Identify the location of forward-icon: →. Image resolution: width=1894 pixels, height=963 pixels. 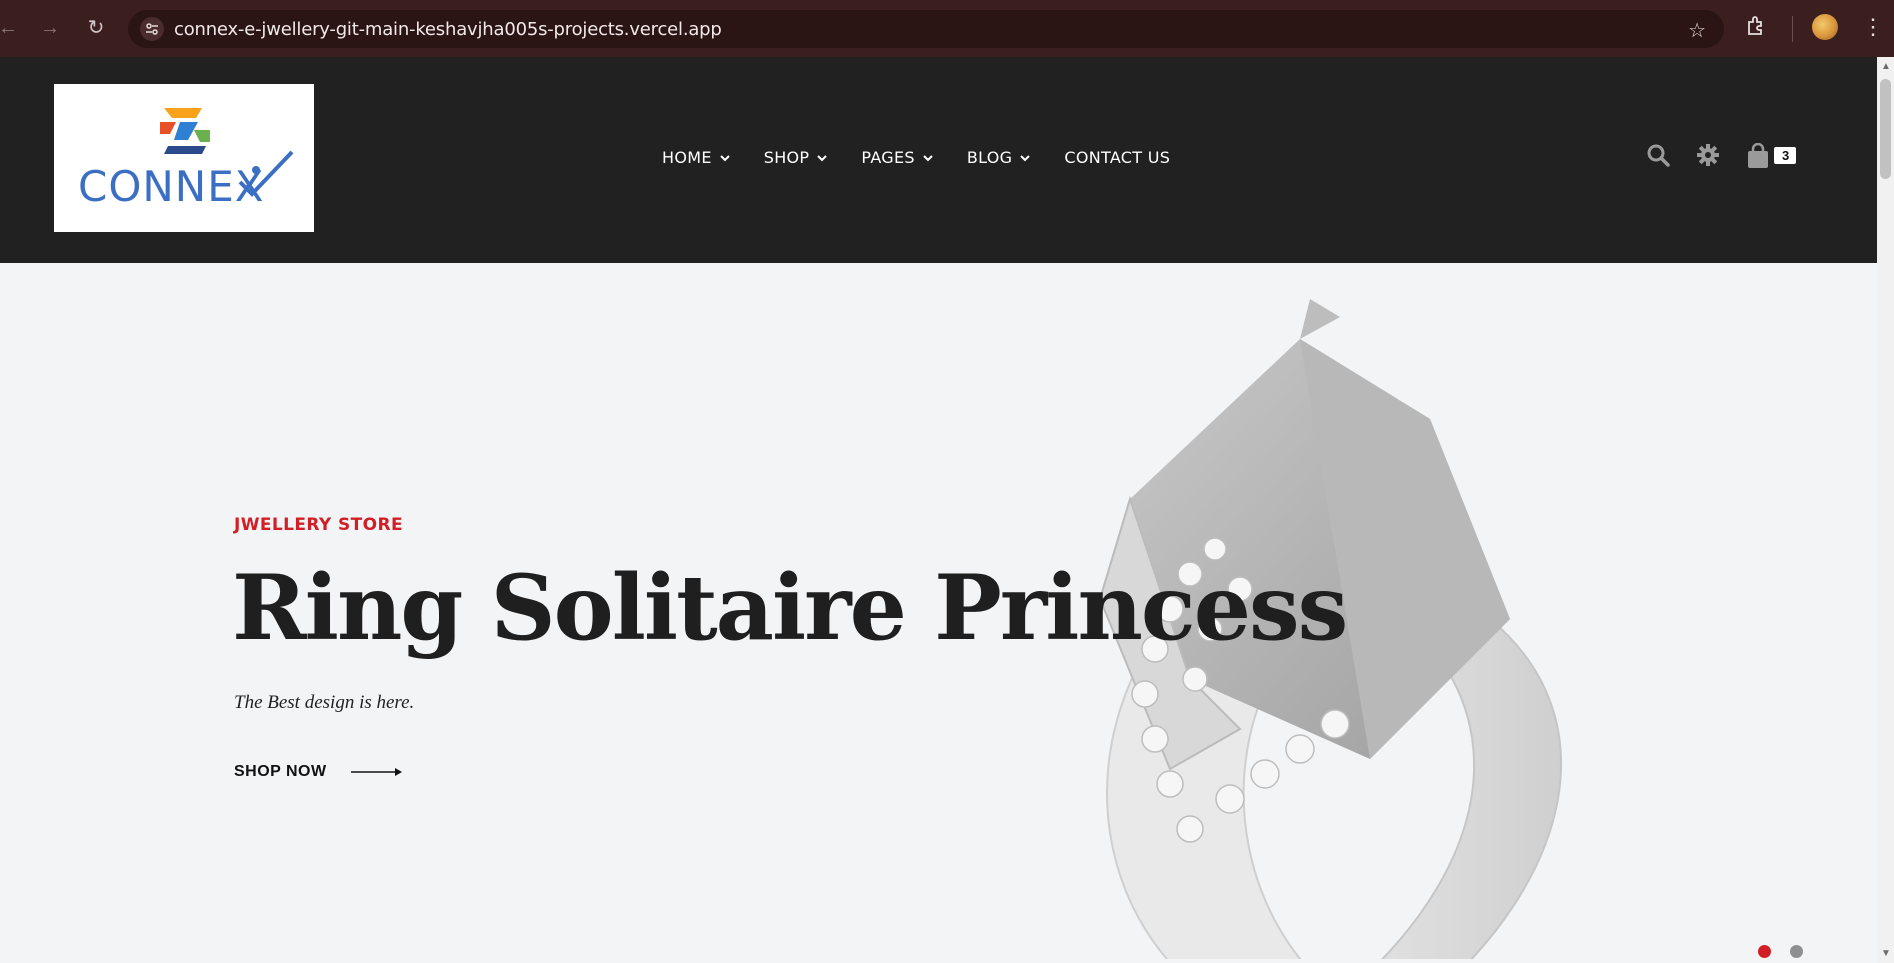
(50, 28).